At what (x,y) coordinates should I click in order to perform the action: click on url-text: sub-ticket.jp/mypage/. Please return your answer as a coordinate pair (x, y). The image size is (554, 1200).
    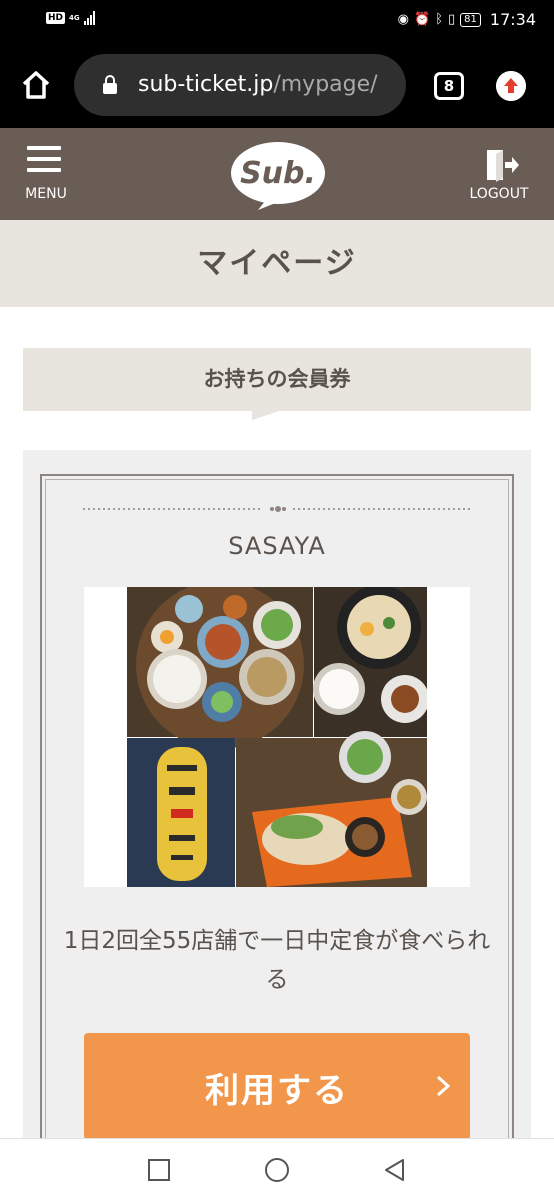
    Looking at the image, I should click on (258, 84).